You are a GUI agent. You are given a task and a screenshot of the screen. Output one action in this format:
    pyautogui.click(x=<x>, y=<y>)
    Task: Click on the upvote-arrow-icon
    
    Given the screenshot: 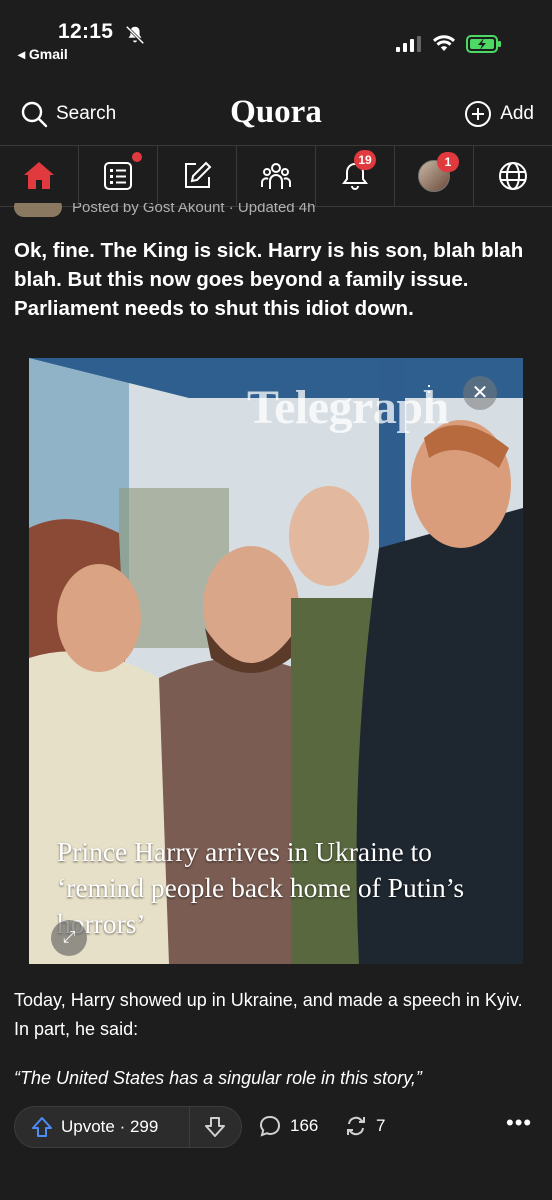 What is the action you would take?
    pyautogui.click(x=42, y=1127)
    